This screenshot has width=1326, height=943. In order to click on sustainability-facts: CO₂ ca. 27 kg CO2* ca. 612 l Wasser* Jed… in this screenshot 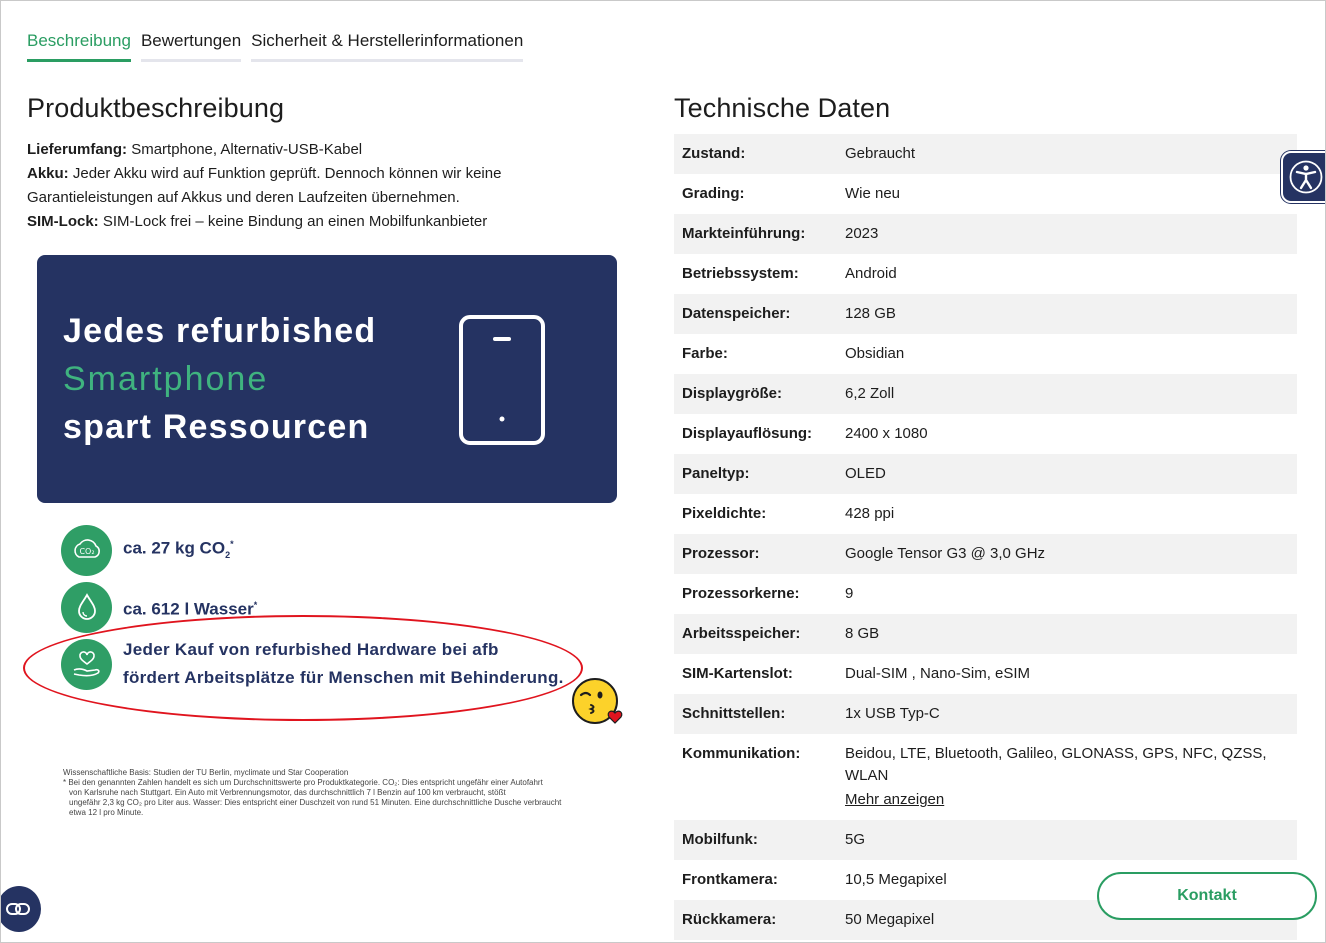, I will do `click(341, 610)`.